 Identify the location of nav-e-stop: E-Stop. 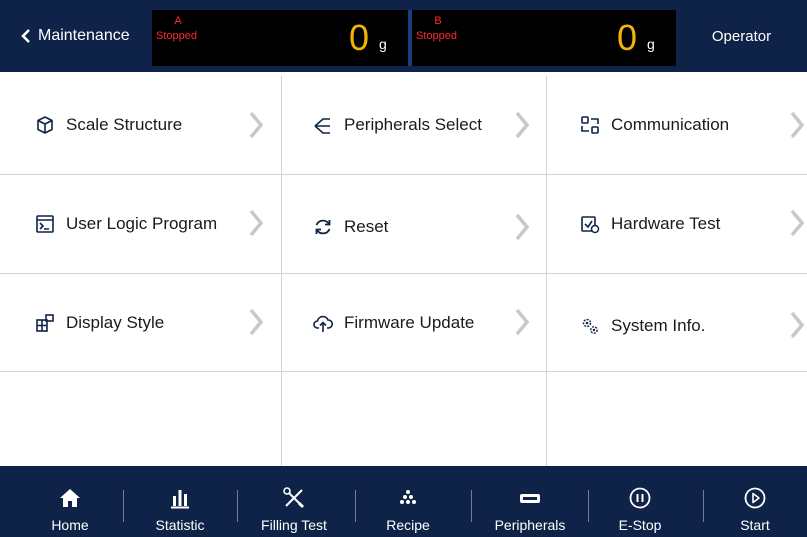
(640, 501).